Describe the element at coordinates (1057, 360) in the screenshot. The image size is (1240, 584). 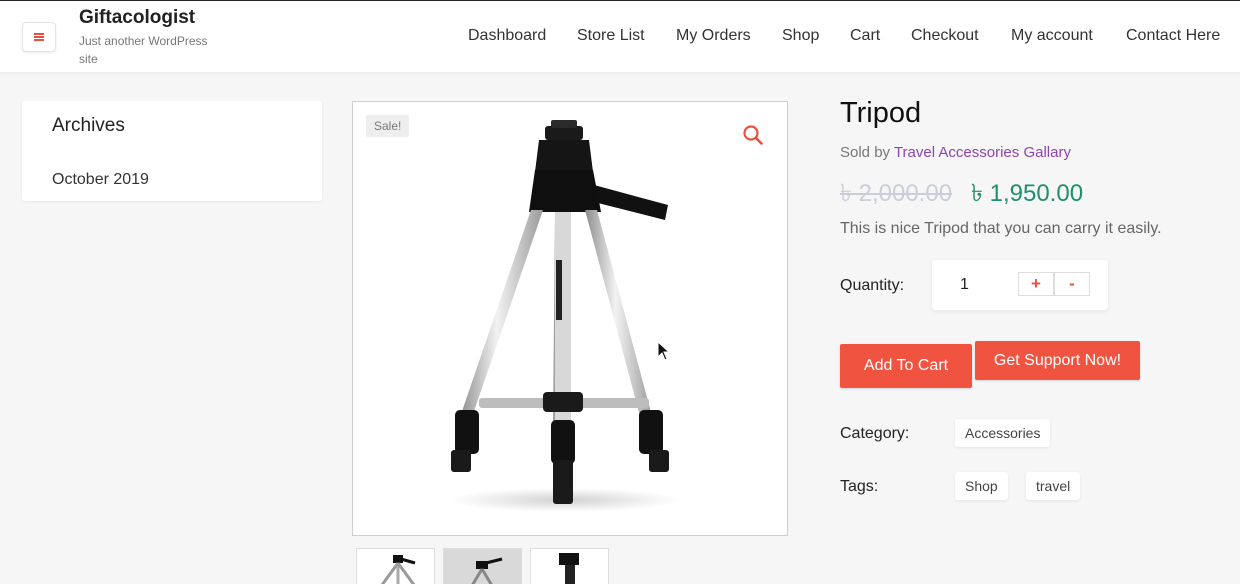
I see `get-support-button: Get Support Now!` at that location.